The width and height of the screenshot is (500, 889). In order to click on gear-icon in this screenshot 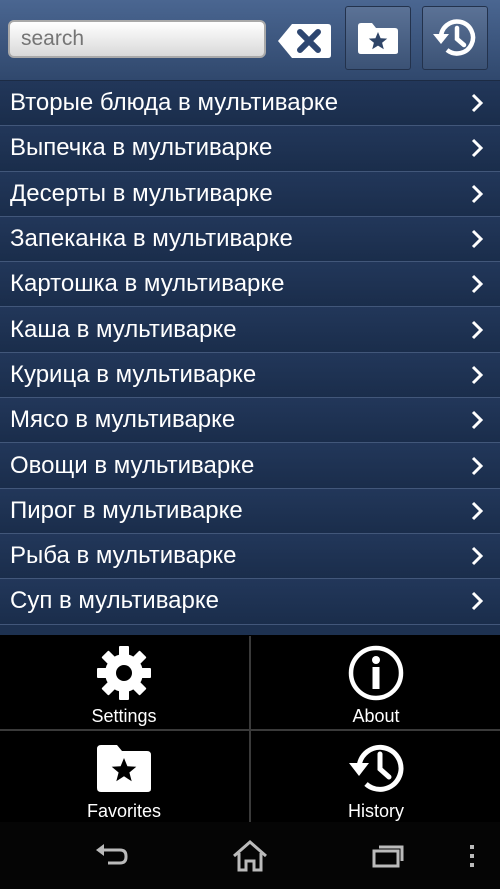, I will do `click(124, 673)`.